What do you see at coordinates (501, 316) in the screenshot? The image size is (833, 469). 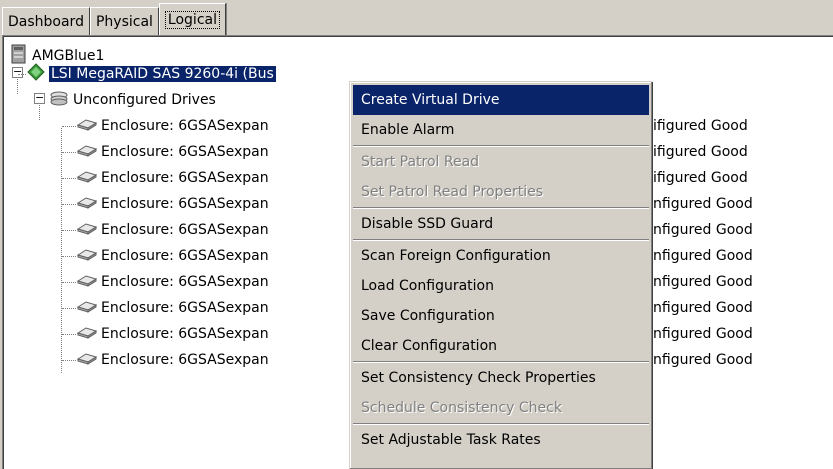 I see `menu-item-save-configuration: Save Configuration` at bounding box center [501, 316].